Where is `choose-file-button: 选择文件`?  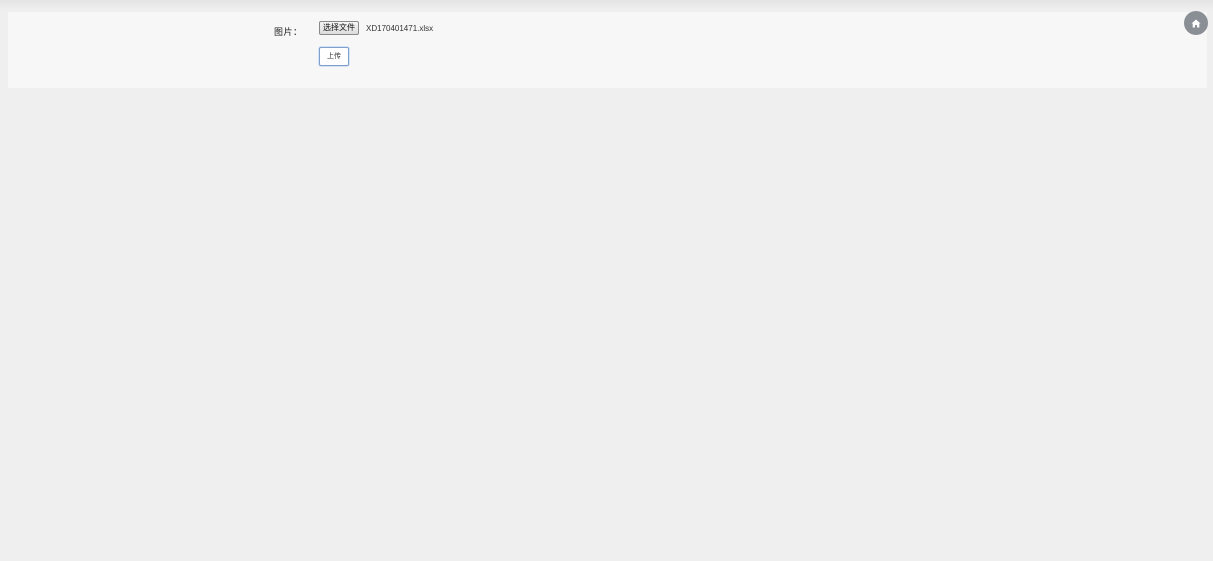
choose-file-button: 选择文件 is located at coordinates (339, 28).